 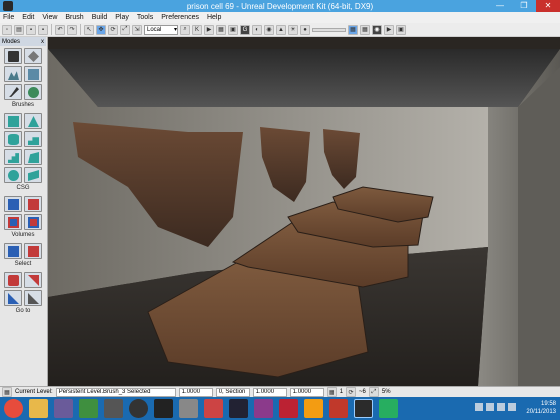 I want to click on matinee-icon: ▶, so click(x=209, y=29).